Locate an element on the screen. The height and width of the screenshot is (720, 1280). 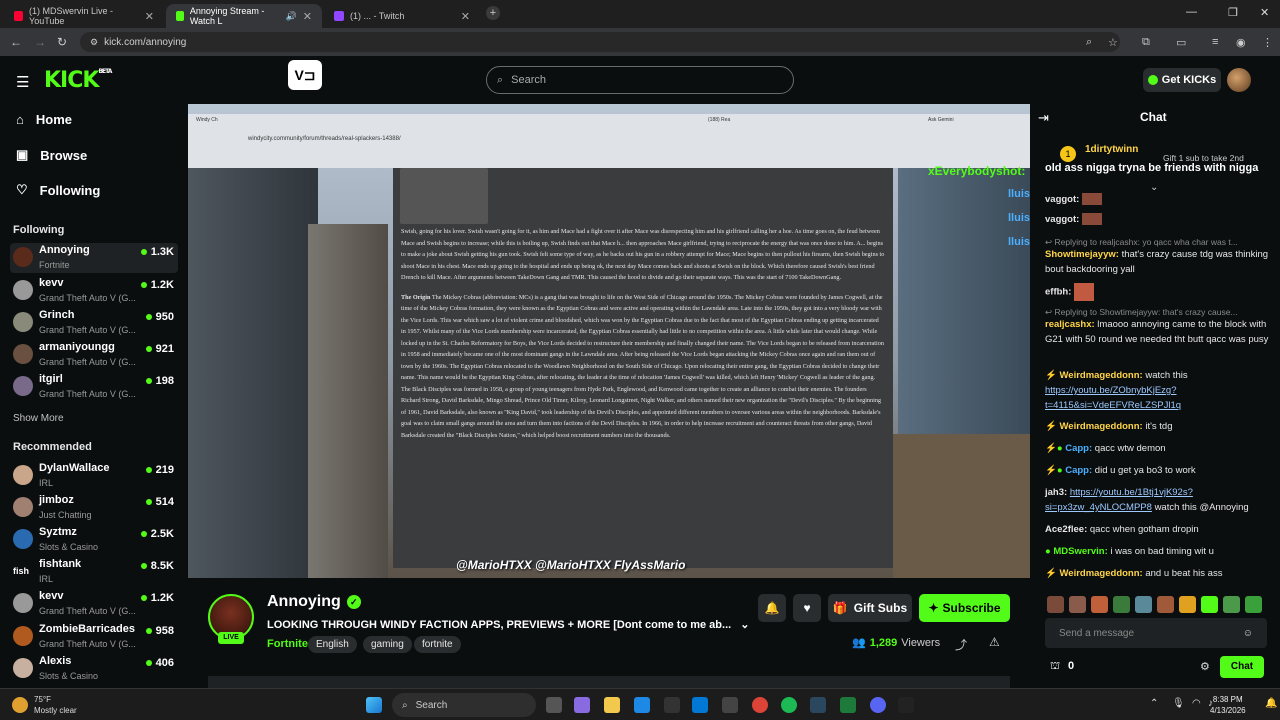
streamer-name: Annoying ✓ is located at coordinates (314, 602).